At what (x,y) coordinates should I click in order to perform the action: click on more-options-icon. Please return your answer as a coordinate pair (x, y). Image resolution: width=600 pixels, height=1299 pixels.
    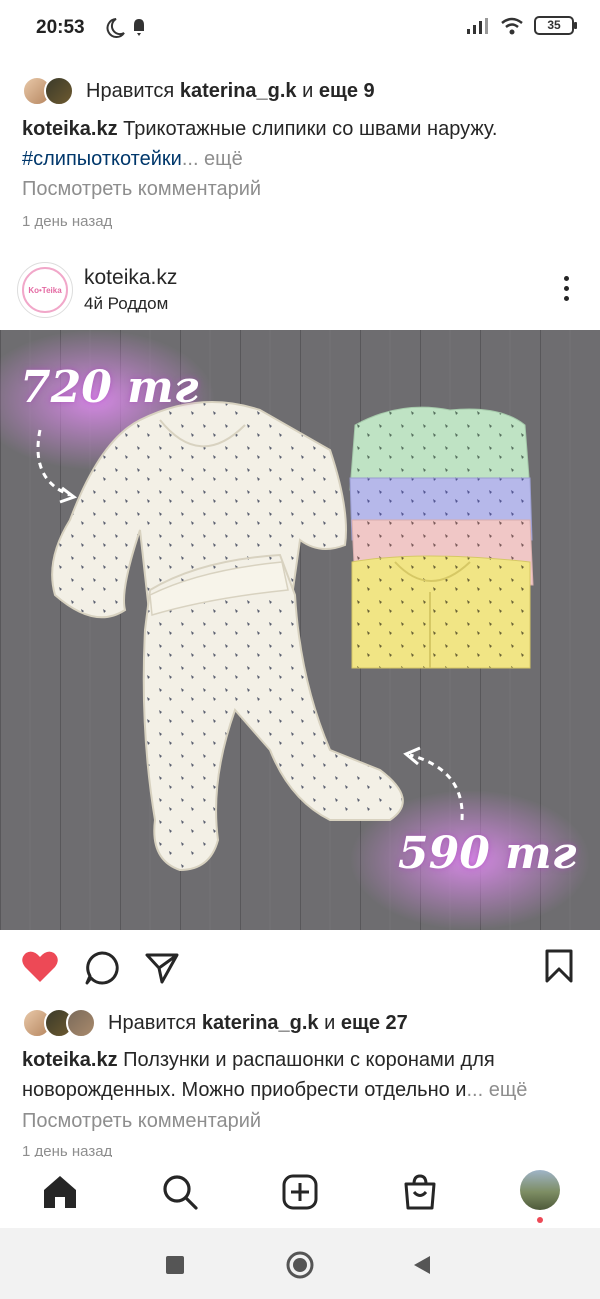
    Looking at the image, I should click on (567, 291).